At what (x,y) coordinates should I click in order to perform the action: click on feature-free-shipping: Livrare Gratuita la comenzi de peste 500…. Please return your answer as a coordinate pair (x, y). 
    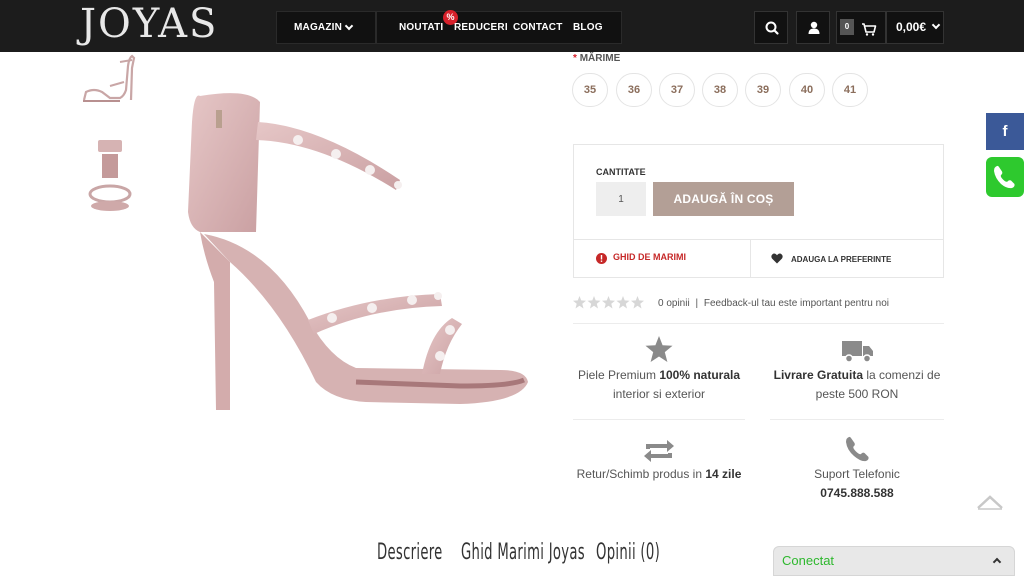
    Looking at the image, I should click on (857, 385).